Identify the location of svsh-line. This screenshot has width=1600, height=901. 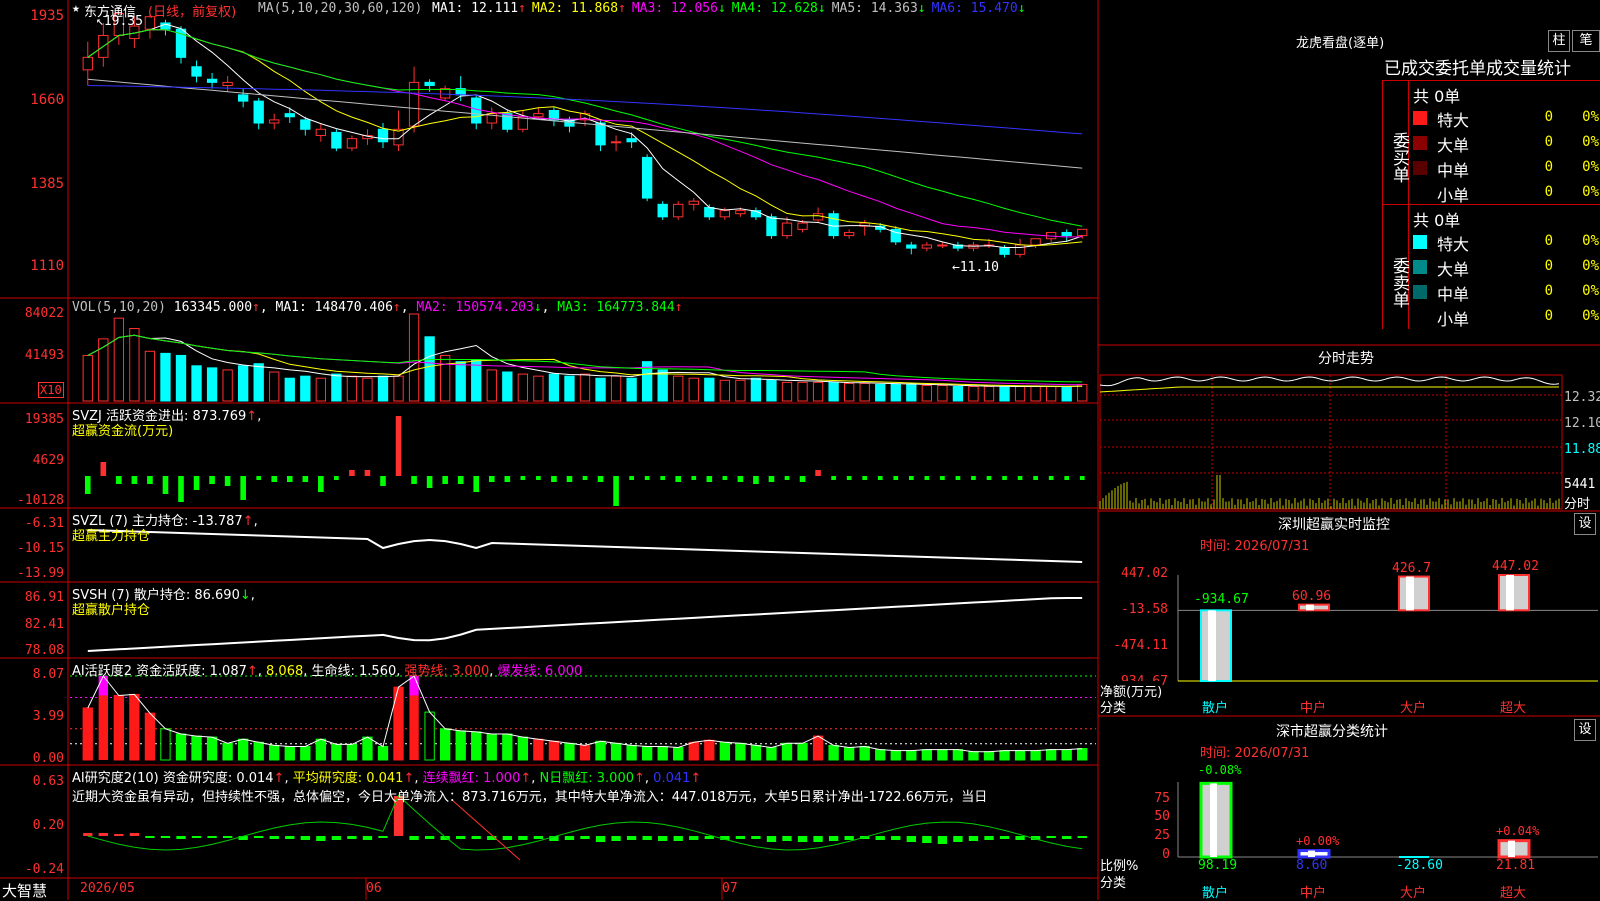
(585, 624).